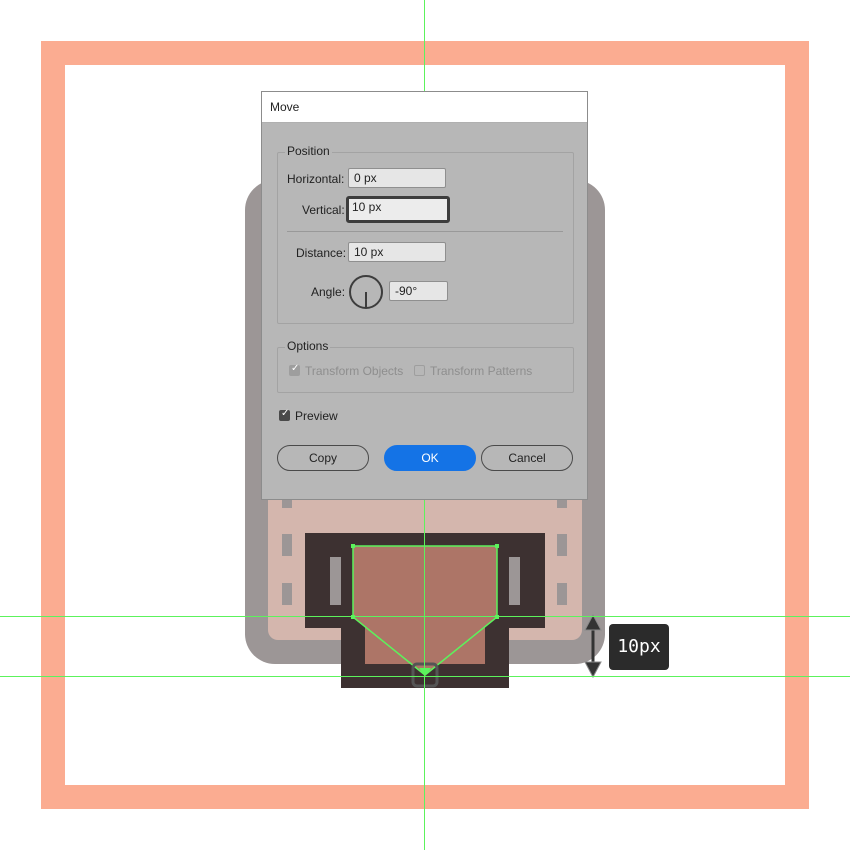  I want to click on angle-input: -90°, so click(418, 291).